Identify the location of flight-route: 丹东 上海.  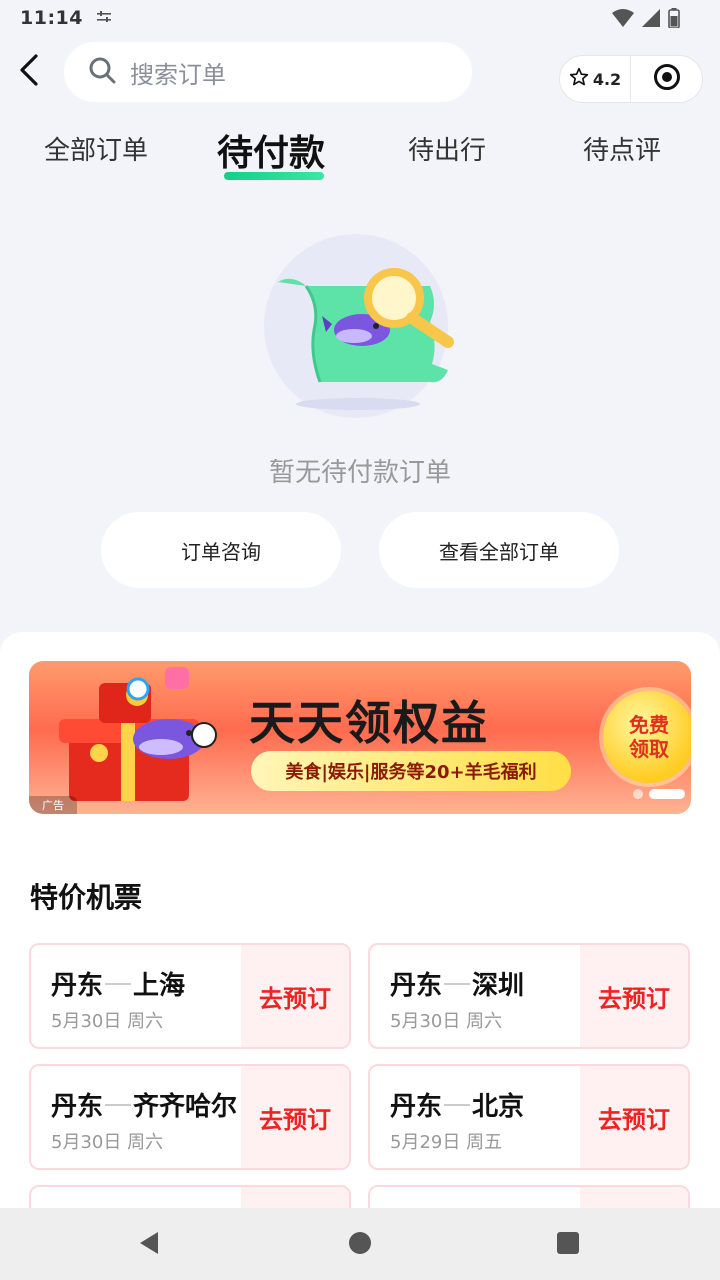
(118, 983).